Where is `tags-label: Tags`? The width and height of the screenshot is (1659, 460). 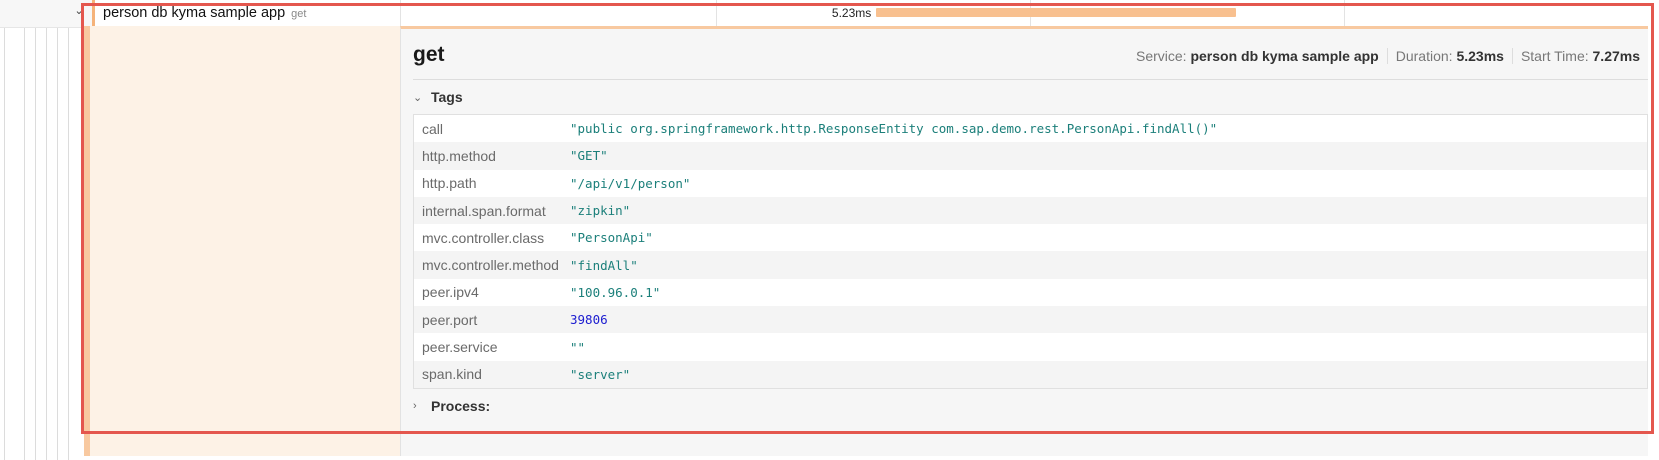
tags-label: Tags is located at coordinates (447, 97).